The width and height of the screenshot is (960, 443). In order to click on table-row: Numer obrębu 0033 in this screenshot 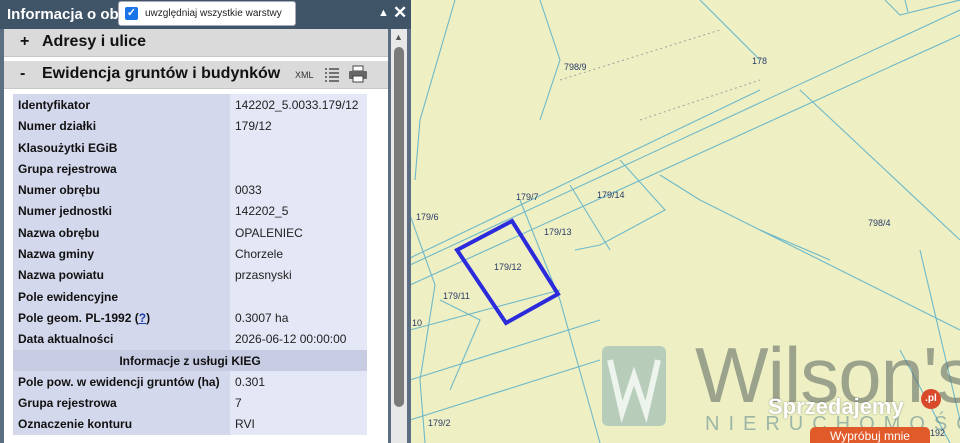, I will do `click(190, 190)`.